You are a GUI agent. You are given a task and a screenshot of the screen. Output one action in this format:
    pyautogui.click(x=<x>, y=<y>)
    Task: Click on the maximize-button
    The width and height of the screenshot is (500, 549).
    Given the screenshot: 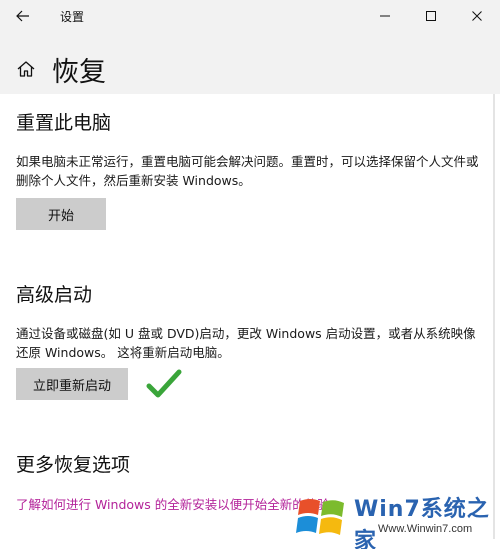 What is the action you would take?
    pyautogui.click(x=431, y=16)
    